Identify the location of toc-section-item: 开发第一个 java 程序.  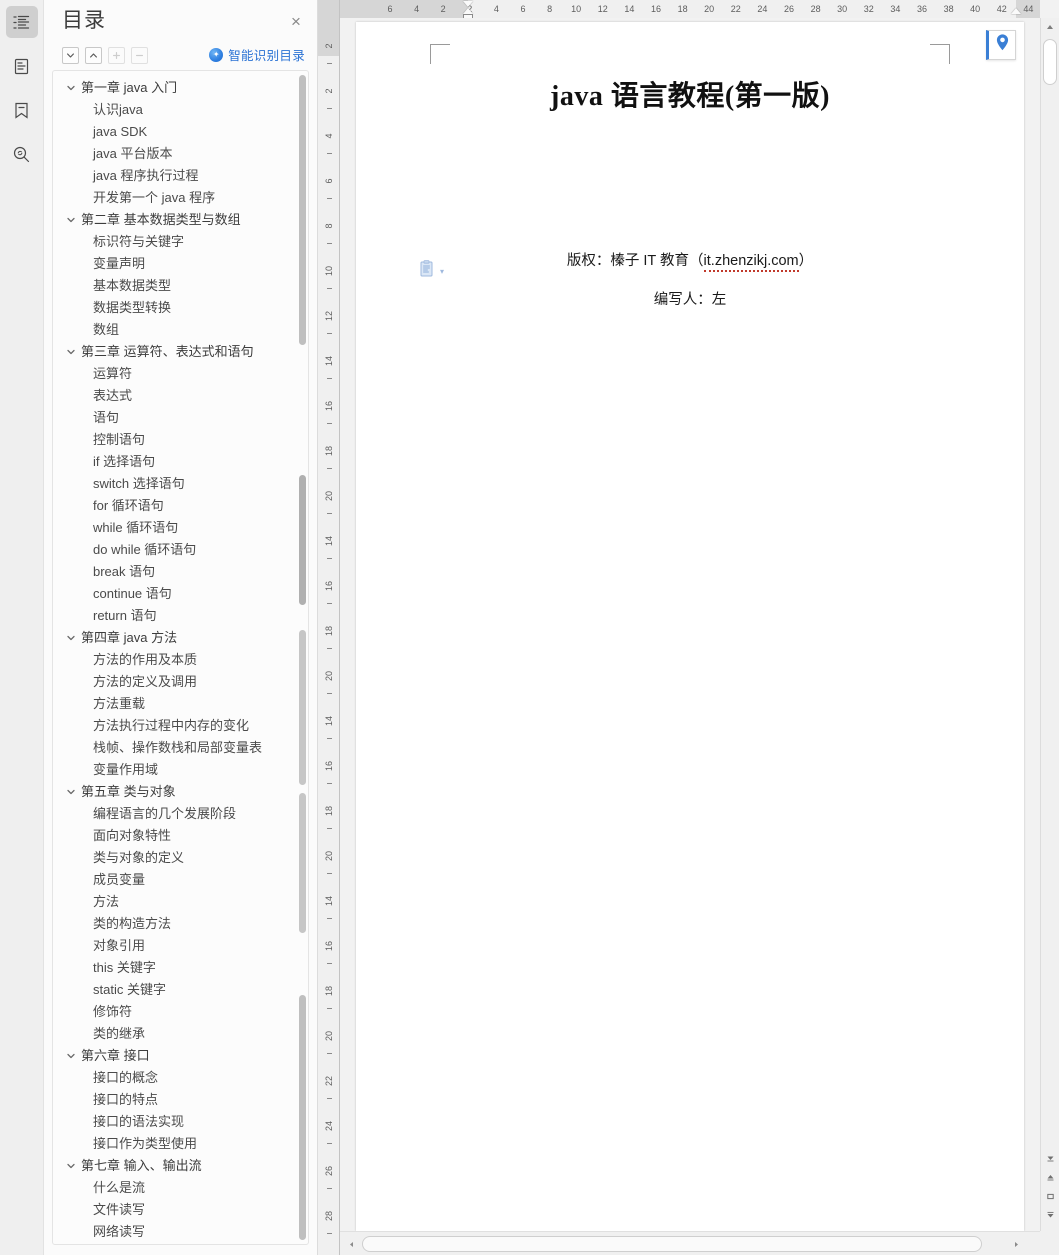
(180, 198).